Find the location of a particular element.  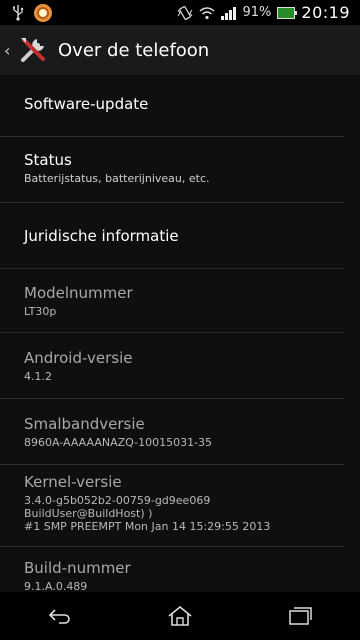

item-subtitle-line-1: 3.4.0-g5b052b2-00759-gd9ee069 is located at coordinates (117, 500).